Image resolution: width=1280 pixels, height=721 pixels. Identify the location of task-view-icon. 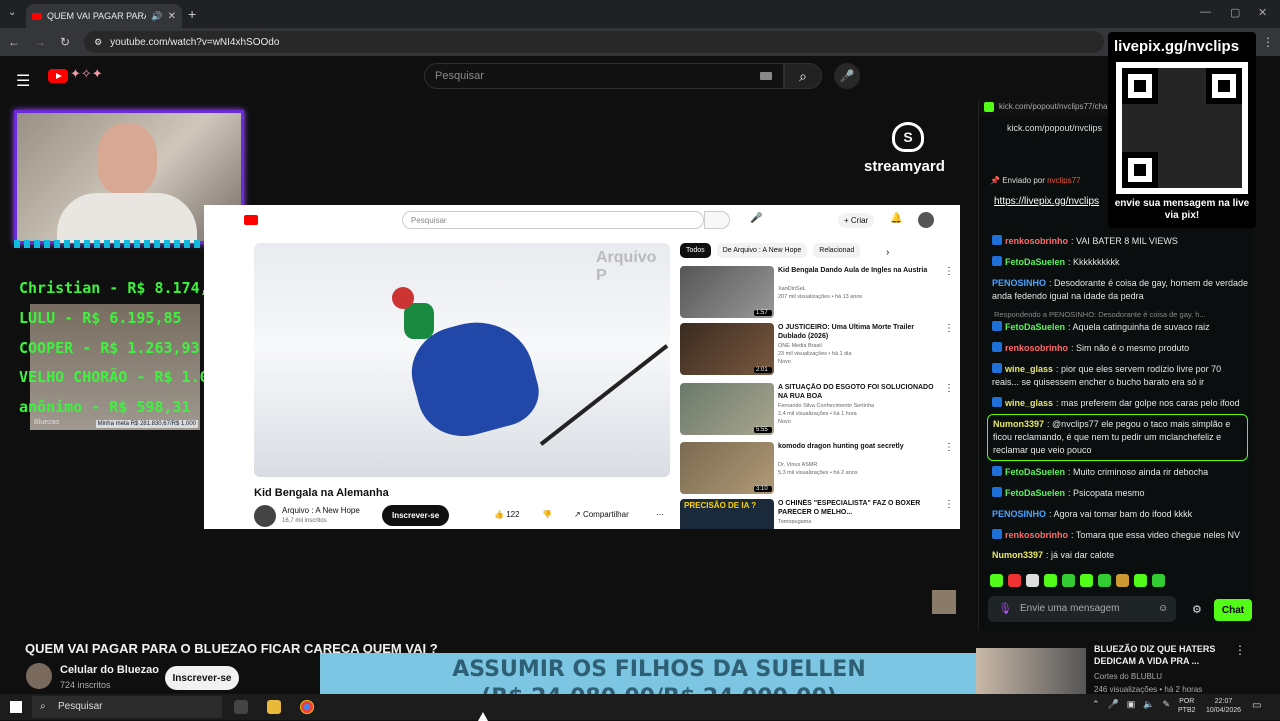
(241, 707).